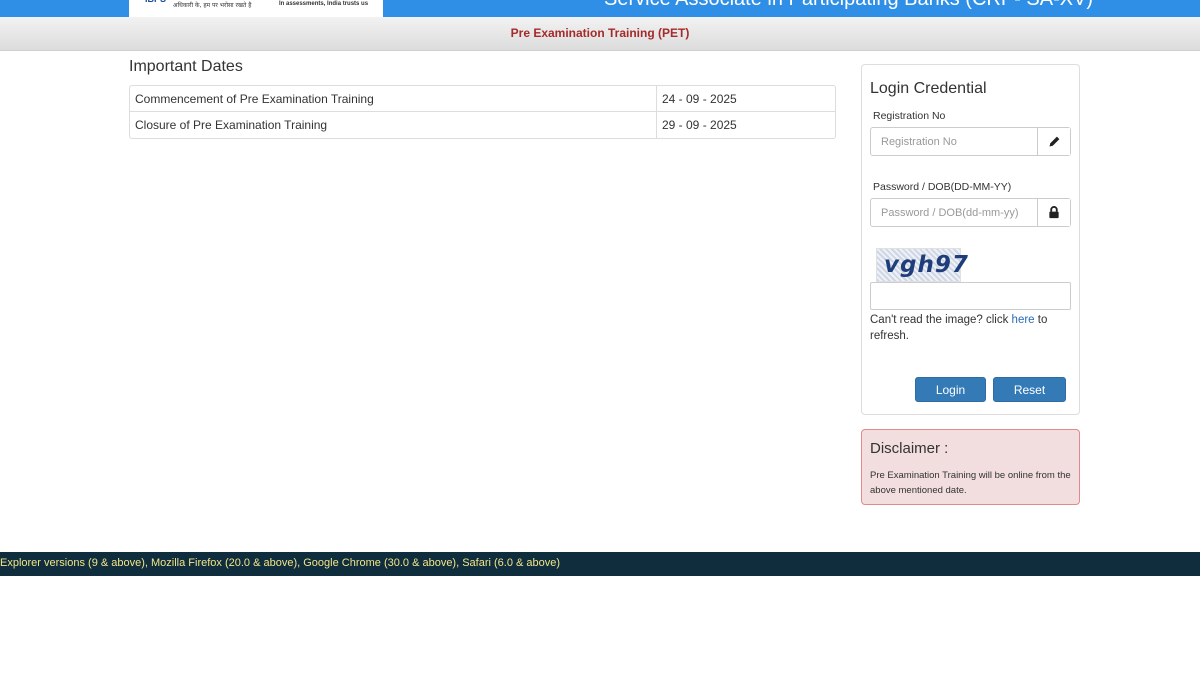  What do you see at coordinates (1053, 141) in the screenshot?
I see `pencil-icon` at bounding box center [1053, 141].